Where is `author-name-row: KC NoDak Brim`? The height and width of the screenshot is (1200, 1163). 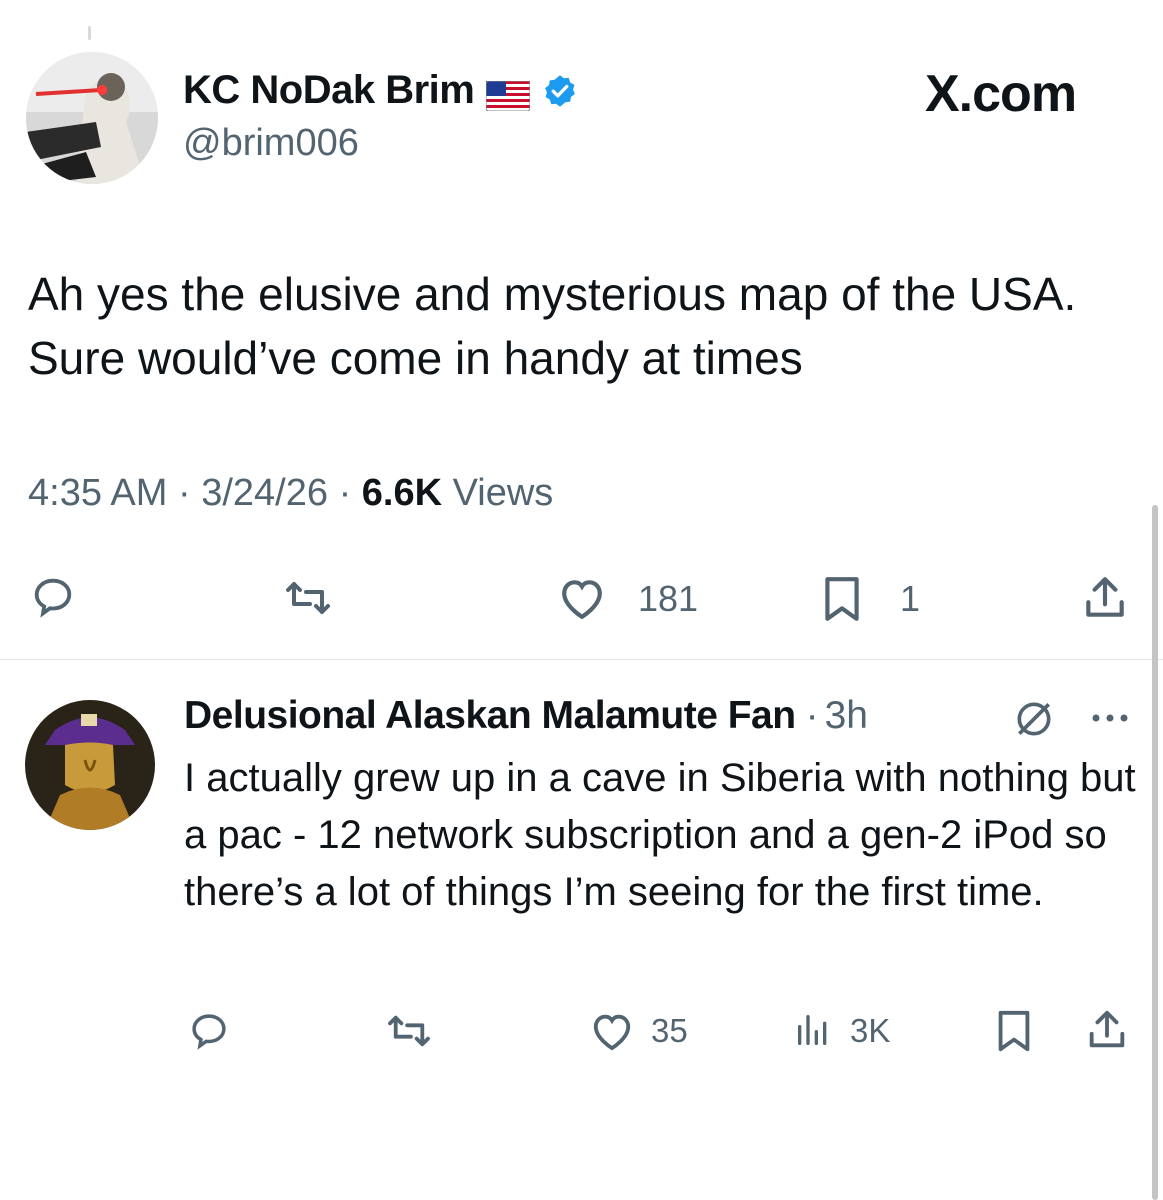 author-name-row: KC NoDak Brim is located at coordinates (380, 90).